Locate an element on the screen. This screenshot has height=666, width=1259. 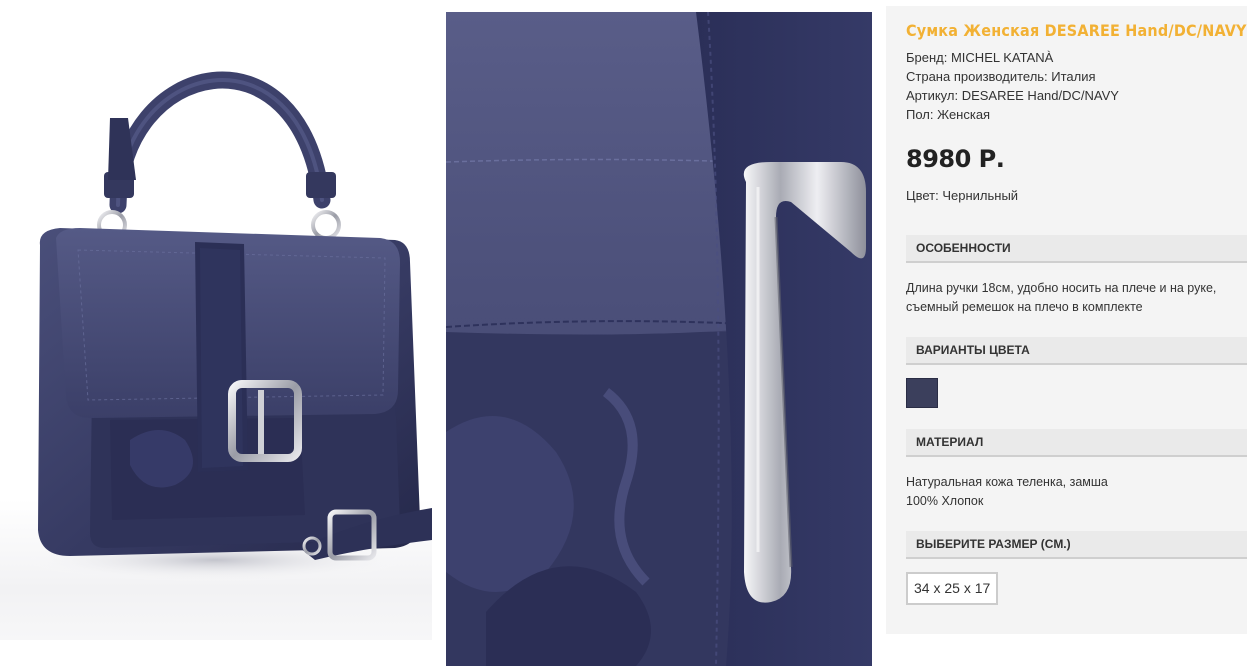
product-price: 8980 Р. is located at coordinates (955, 159).